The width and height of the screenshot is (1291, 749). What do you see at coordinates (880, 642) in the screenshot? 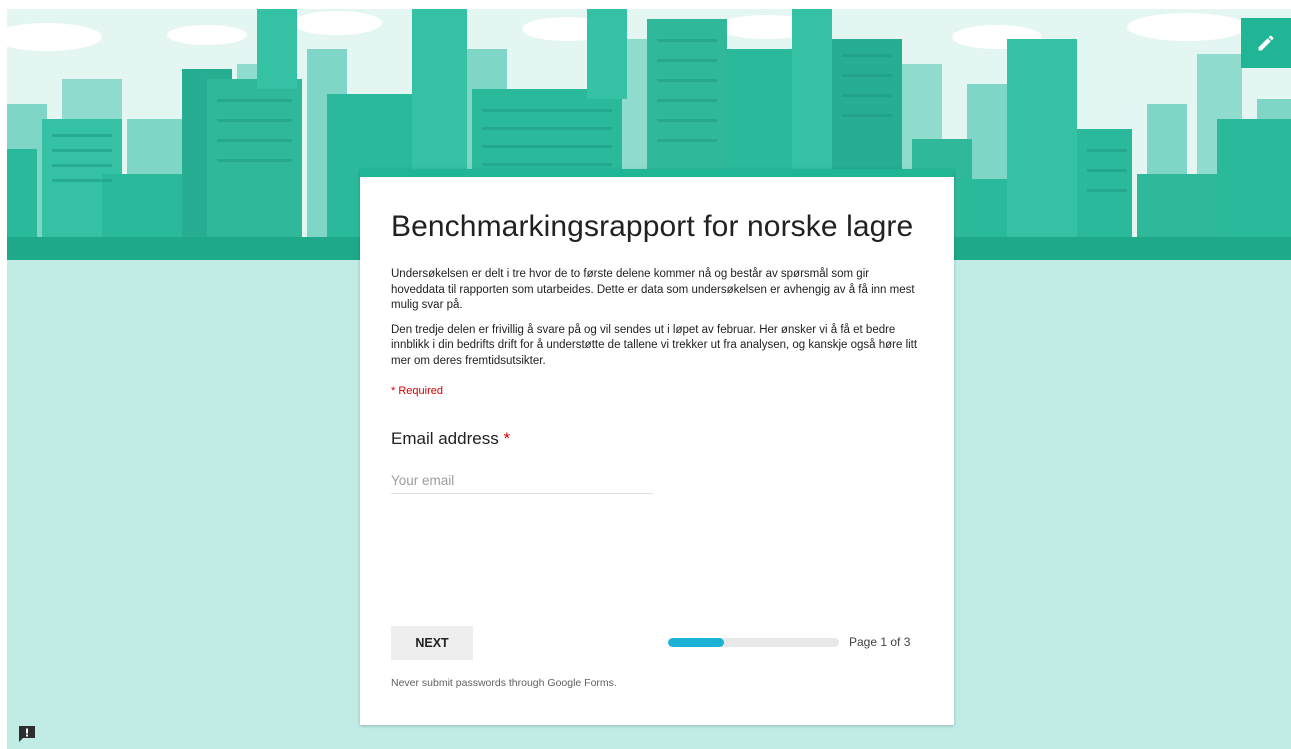
I see `page-indicator: Page 1 of 3` at bounding box center [880, 642].